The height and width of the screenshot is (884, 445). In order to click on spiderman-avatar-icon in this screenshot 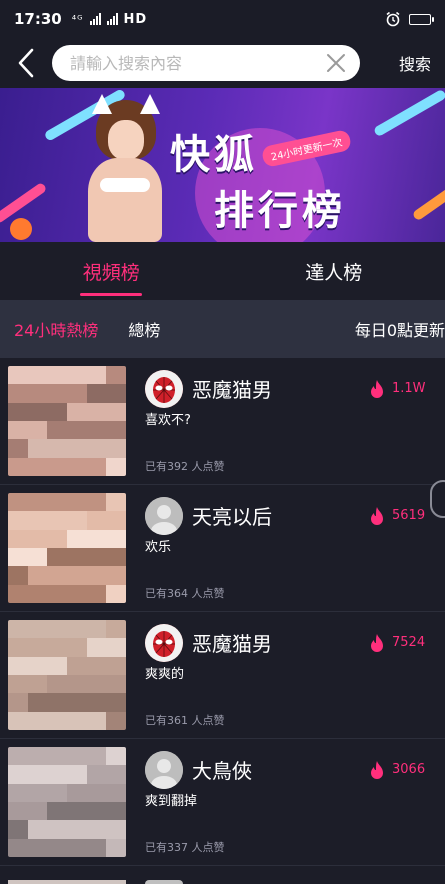, I will do `click(164, 389)`.